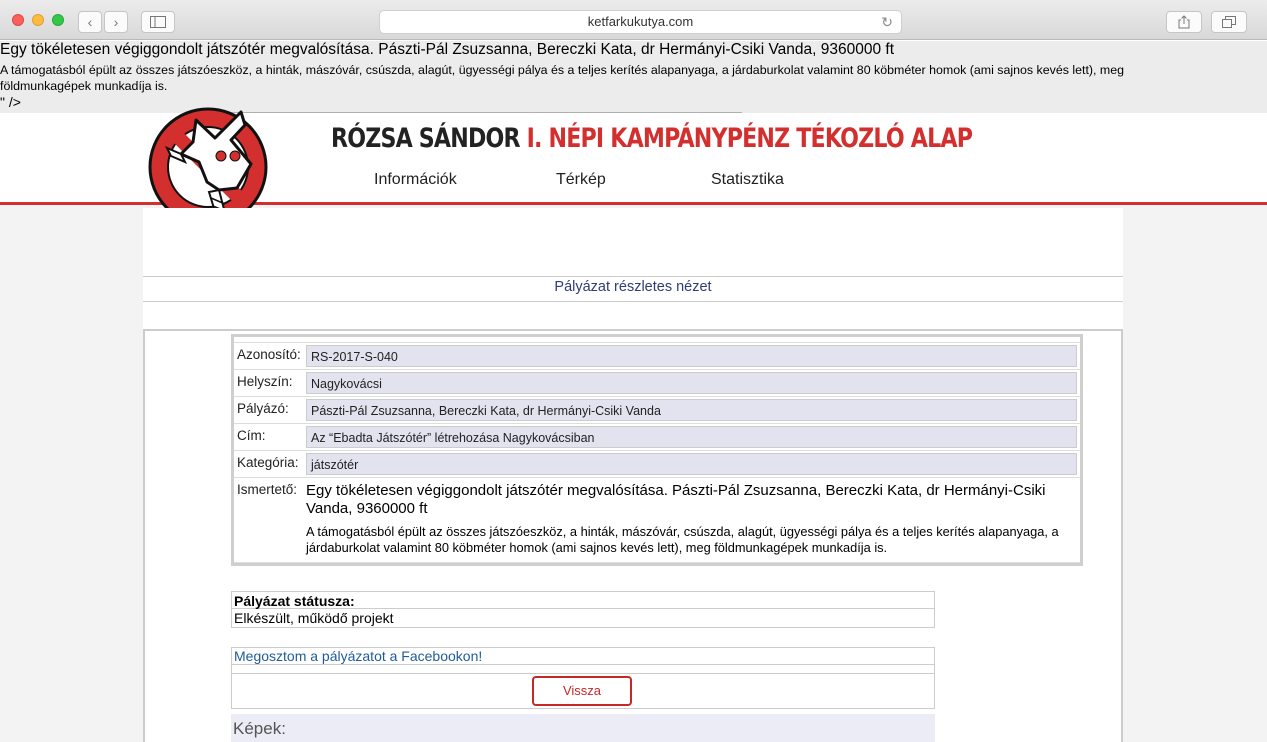  Describe the element at coordinates (263, 408) in the screenshot. I see `field-label: Pályázó:` at that location.